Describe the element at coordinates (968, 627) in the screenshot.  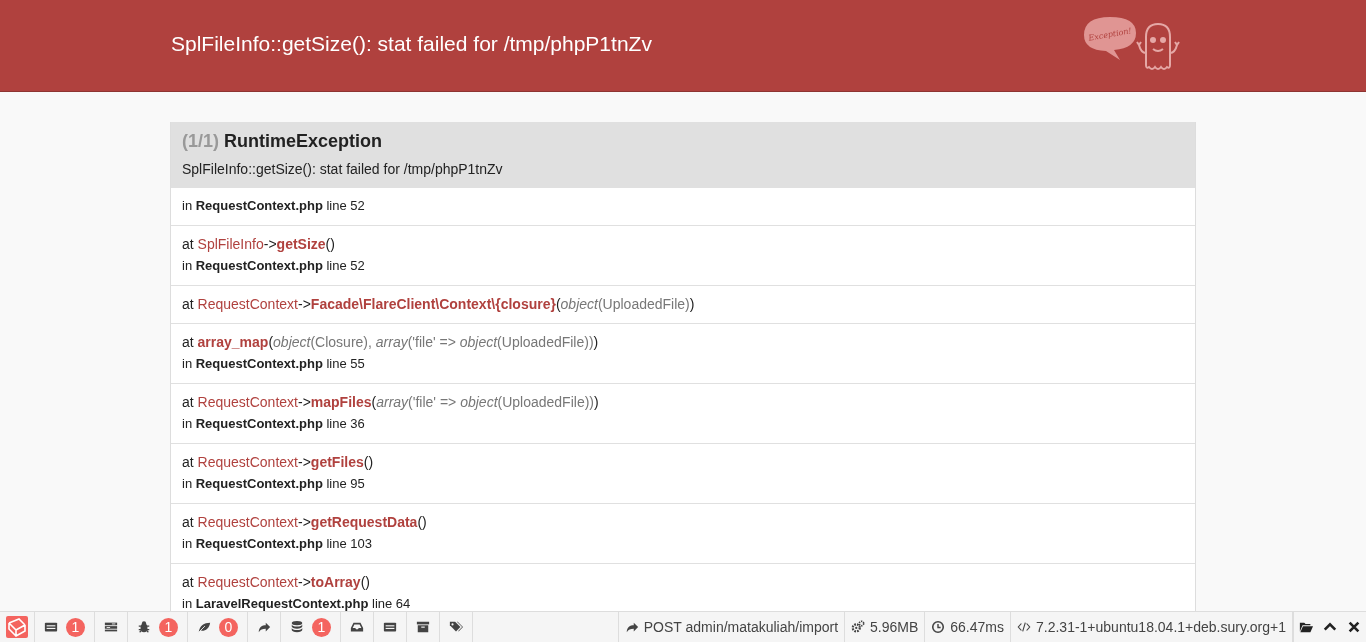
I see `debugbar-indicator: 66.47ms` at that location.